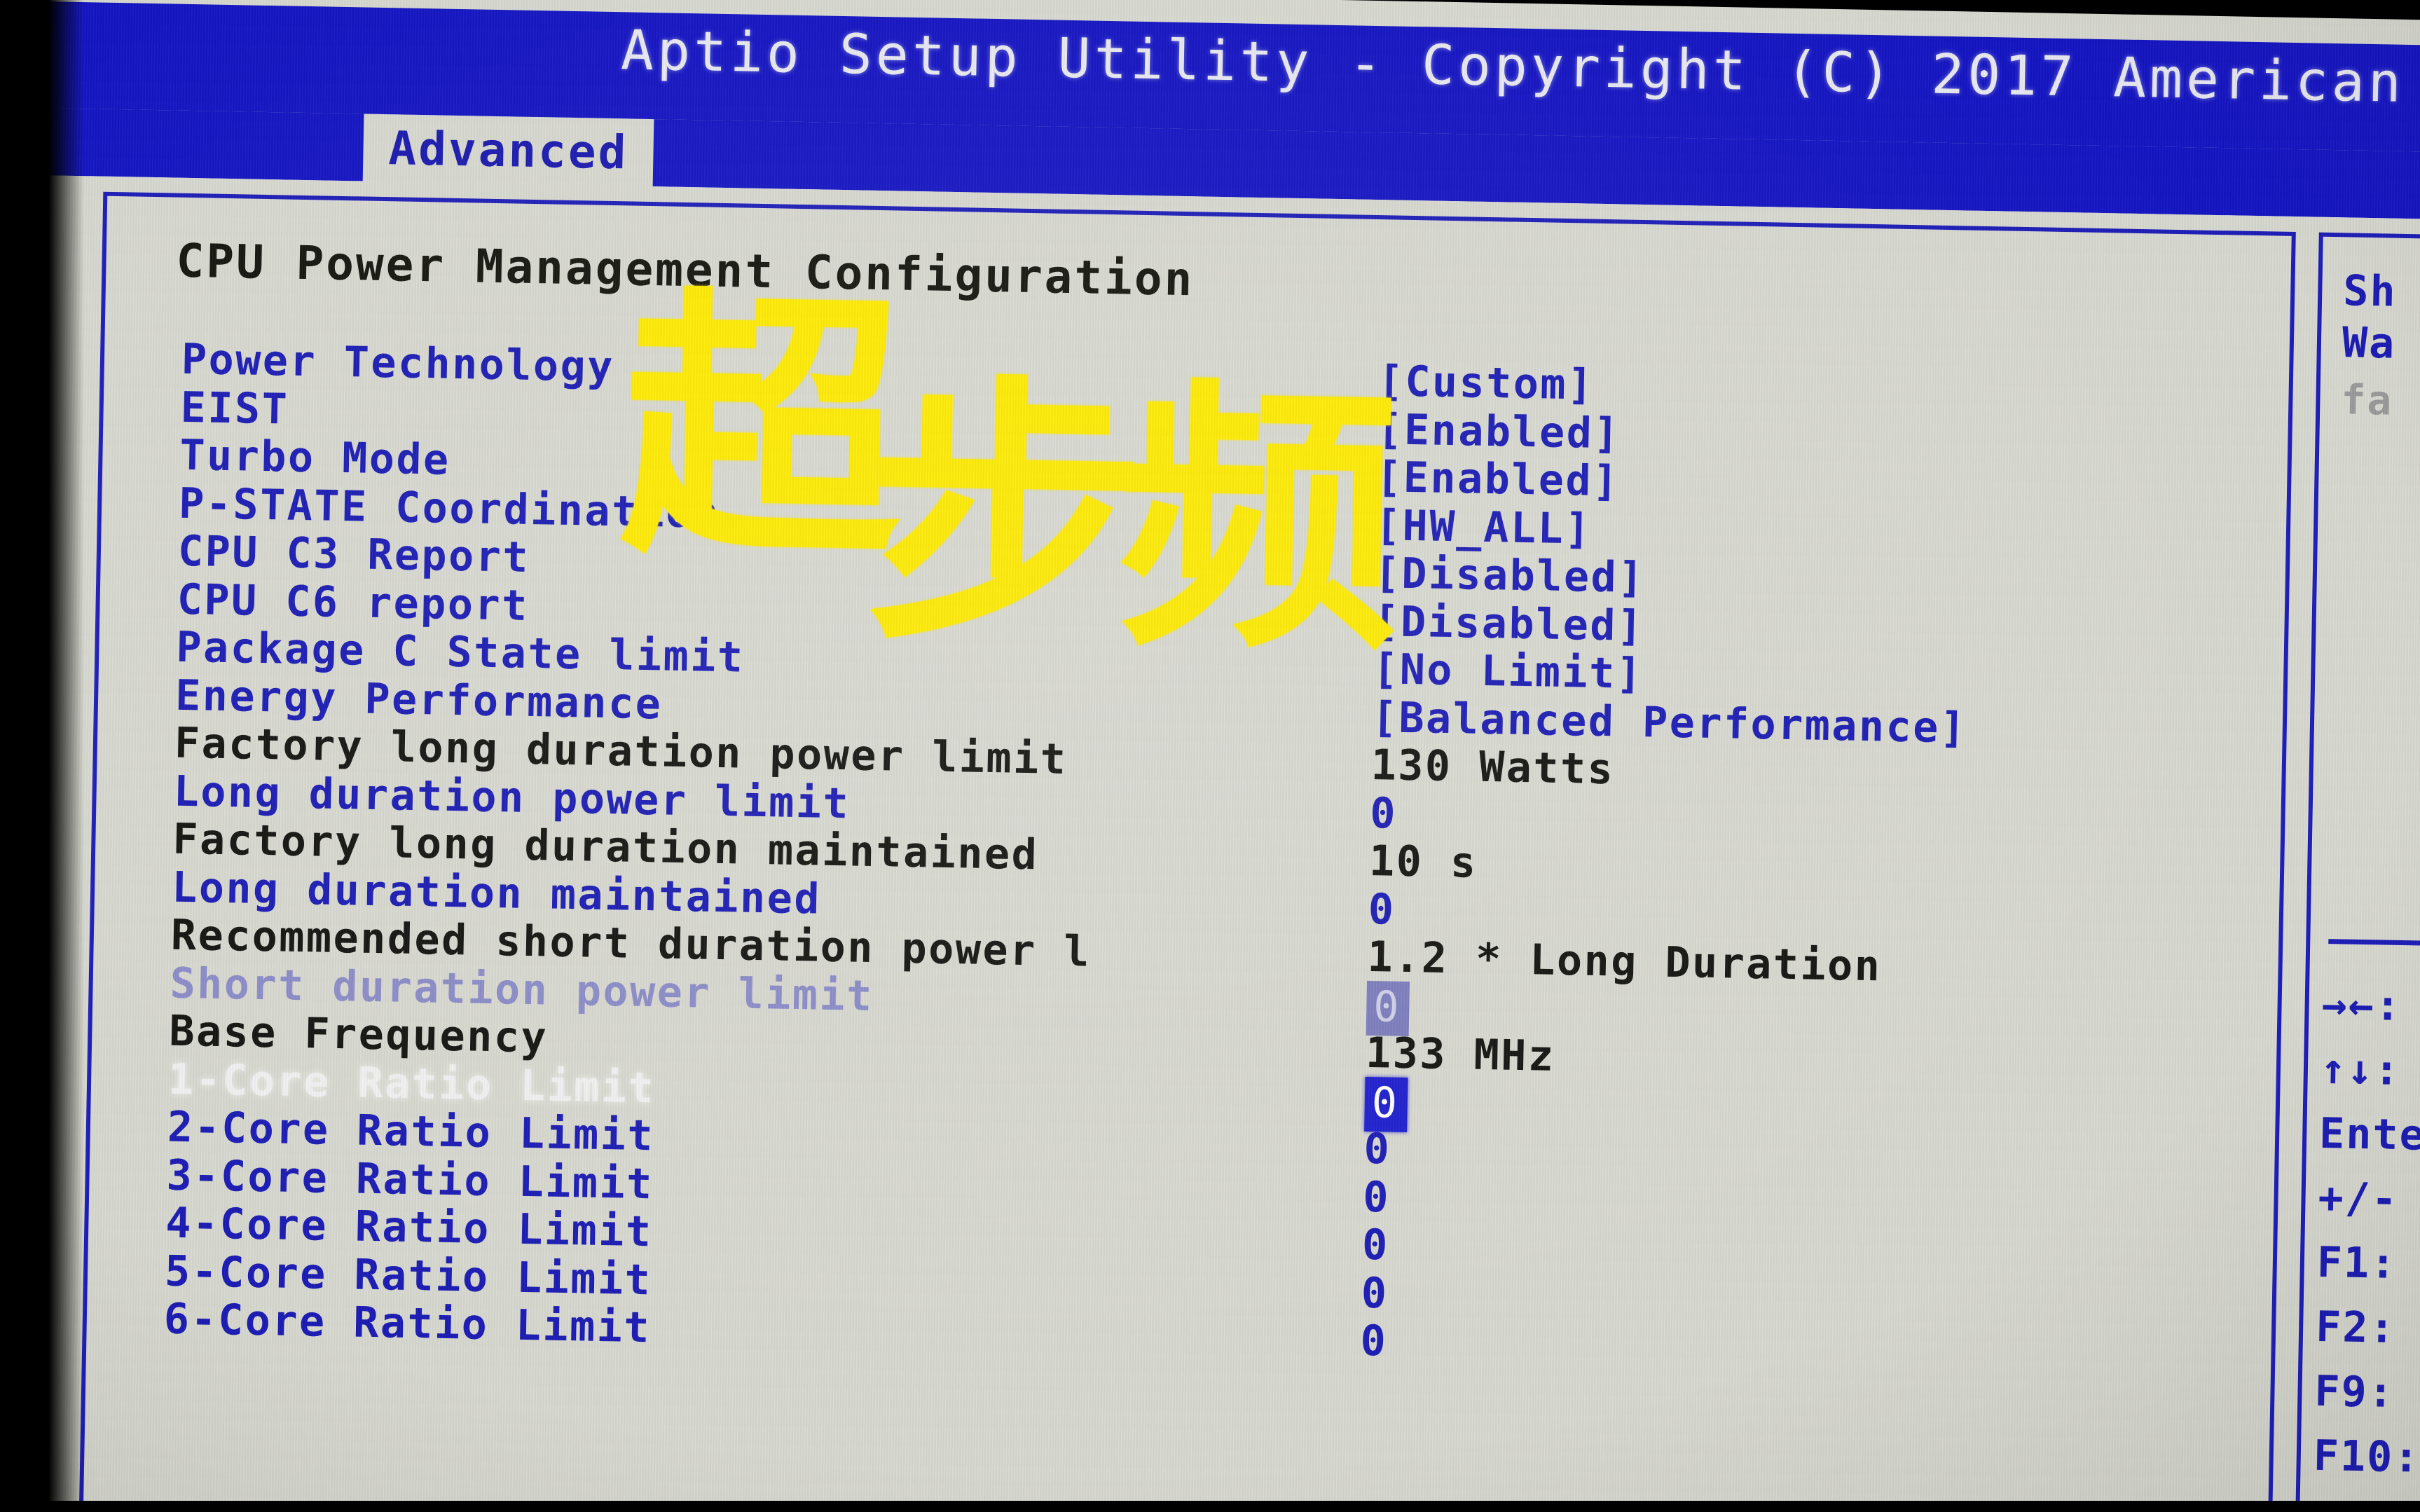 Image resolution: width=2420 pixels, height=1512 pixels. I want to click on overclock-watermark: 超 步频, so click(995, 476).